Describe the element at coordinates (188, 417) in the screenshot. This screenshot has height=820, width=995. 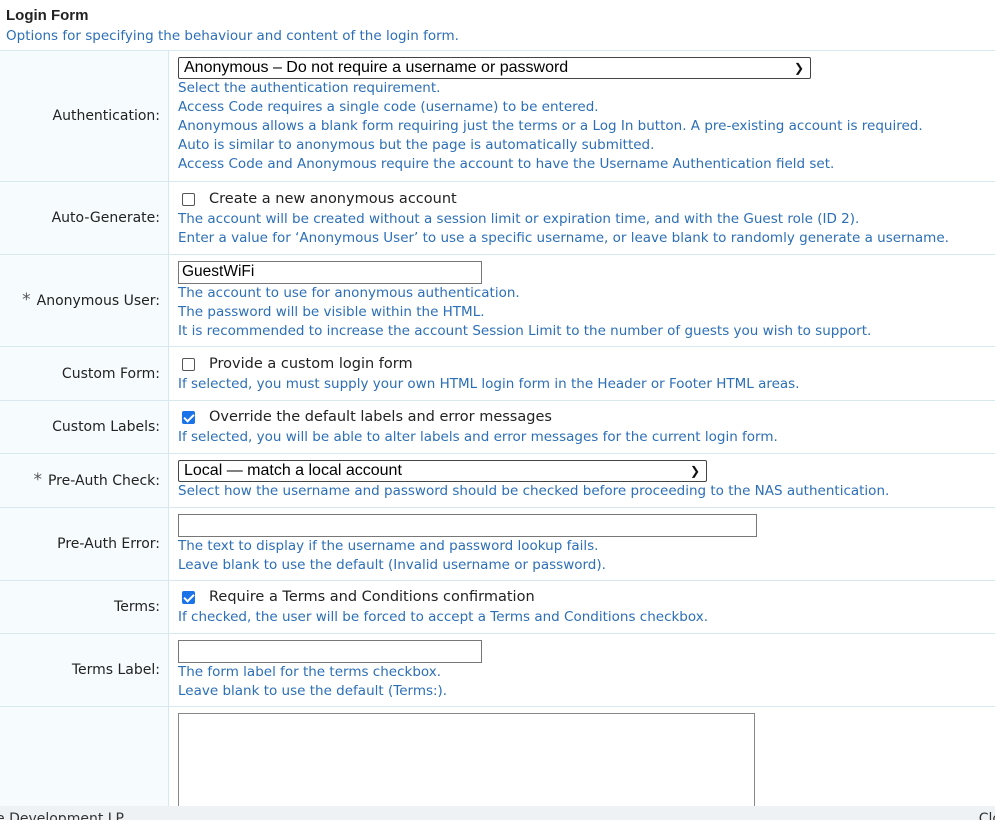
I see `custom-labels-checkbox` at that location.